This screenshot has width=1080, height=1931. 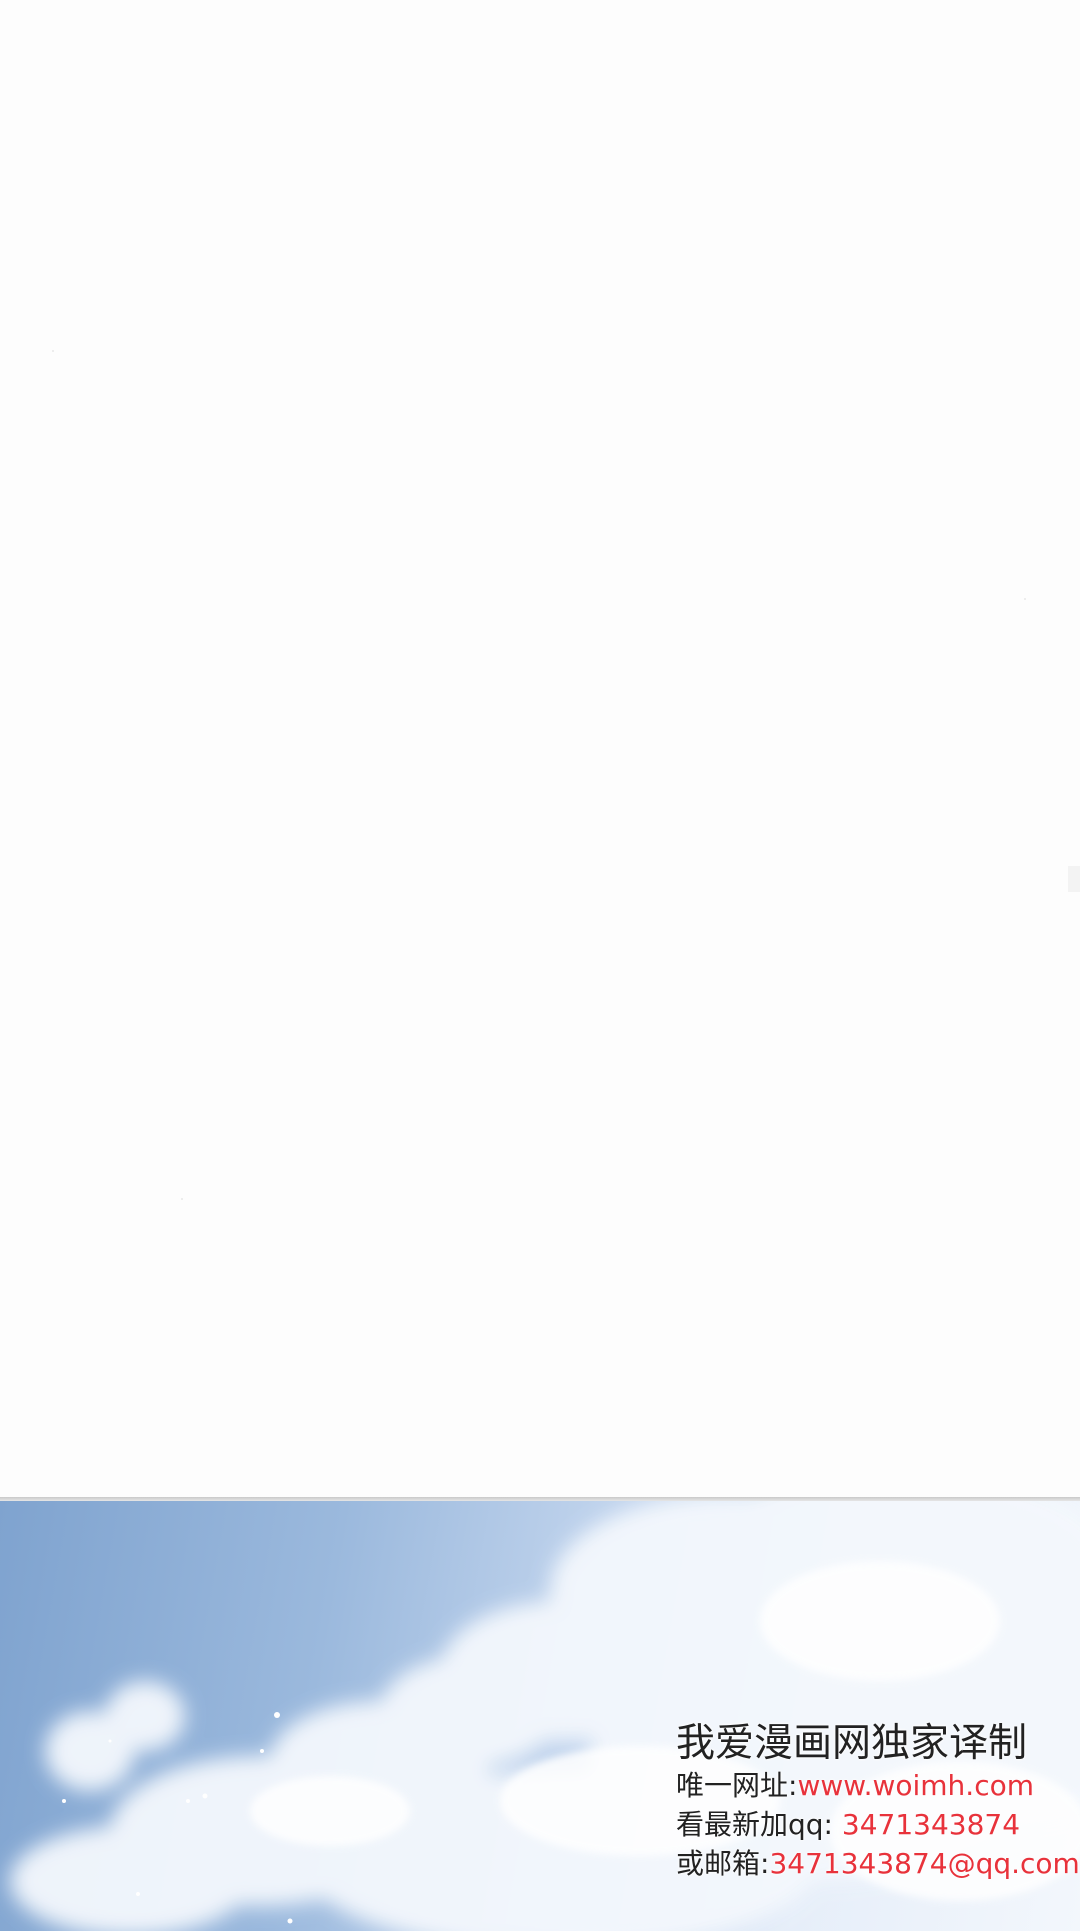 I want to click on watermark-email-label: 或邮箱:, so click(x=723, y=1863).